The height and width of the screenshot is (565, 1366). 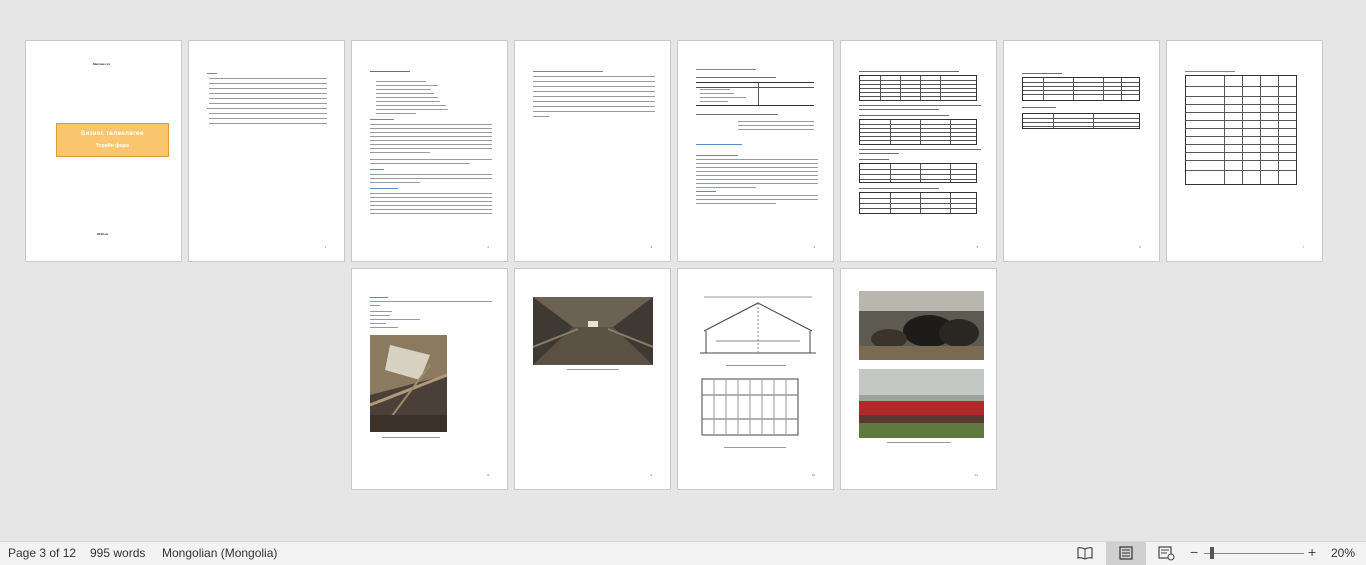 What do you see at coordinates (408, 383) in the screenshot?
I see `barn-interior-photo` at bounding box center [408, 383].